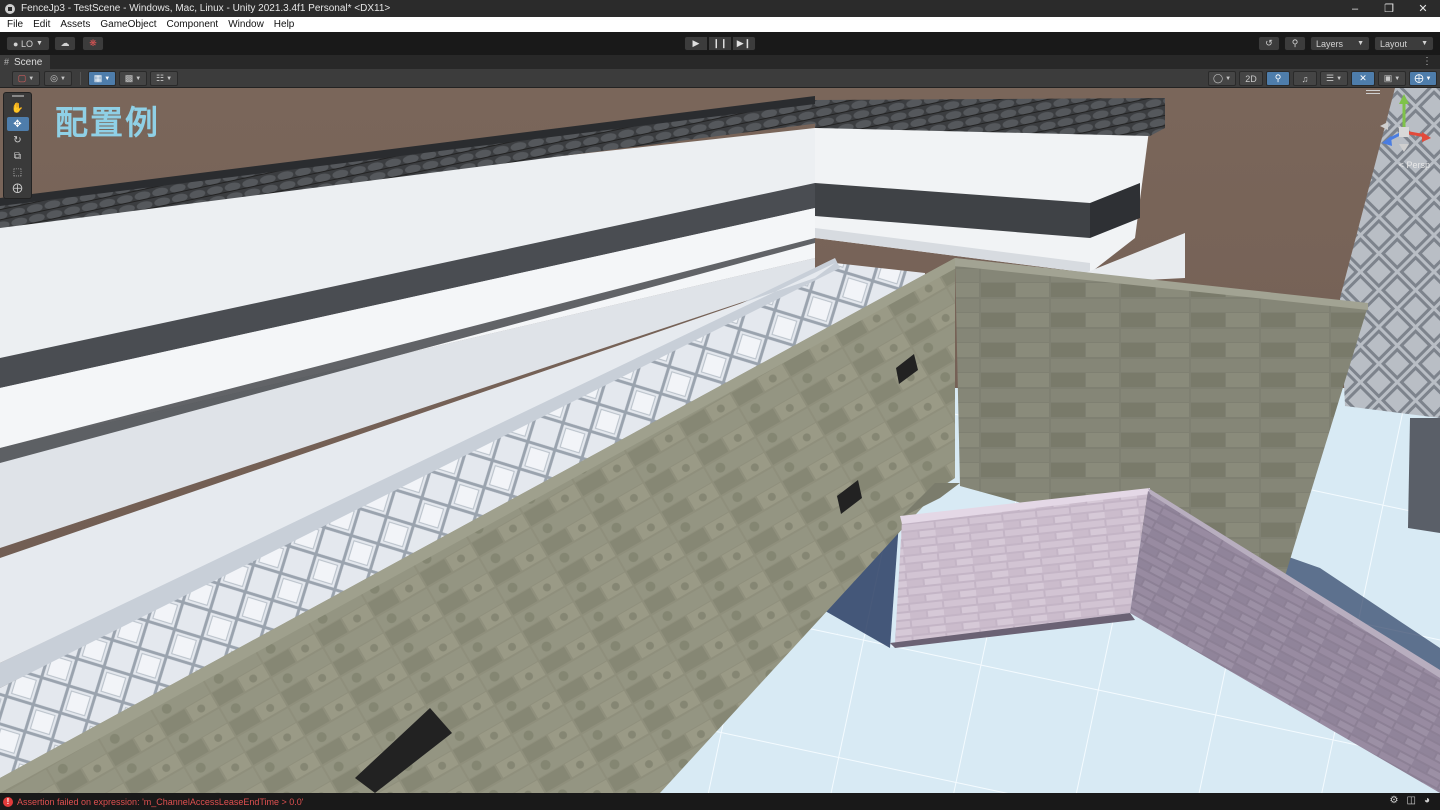 The image size is (1440, 810). Describe the element at coordinates (193, 24) in the screenshot. I see `menu-component: Component` at that location.